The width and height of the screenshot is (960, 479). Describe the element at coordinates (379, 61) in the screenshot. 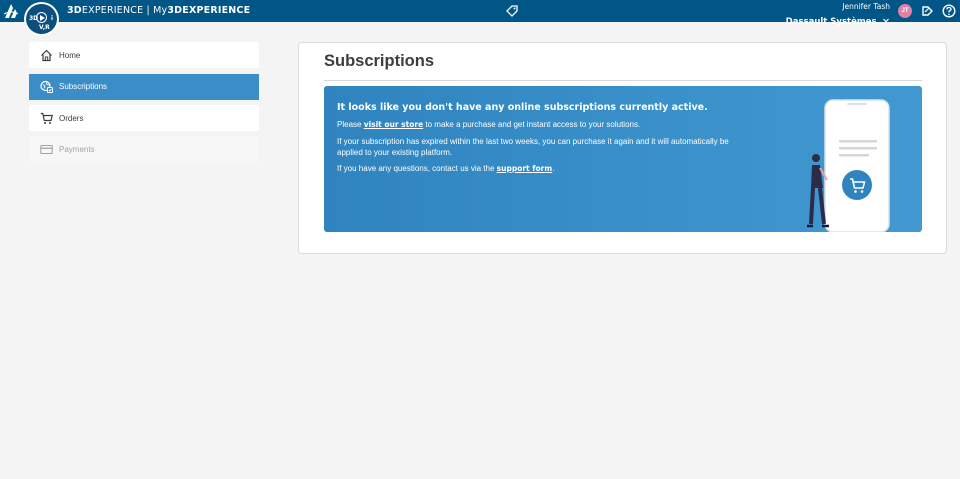

I see `page-title: Subscriptions` at that location.